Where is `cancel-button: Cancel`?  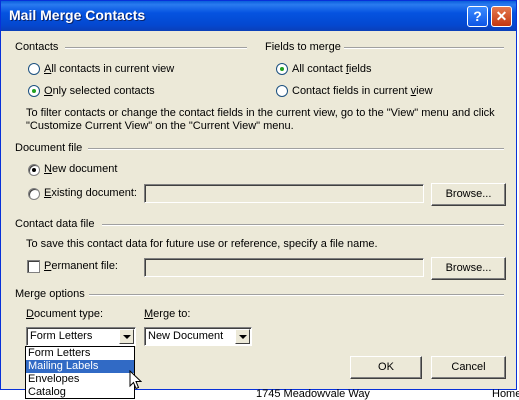
cancel-button: Cancel is located at coordinates (468, 367).